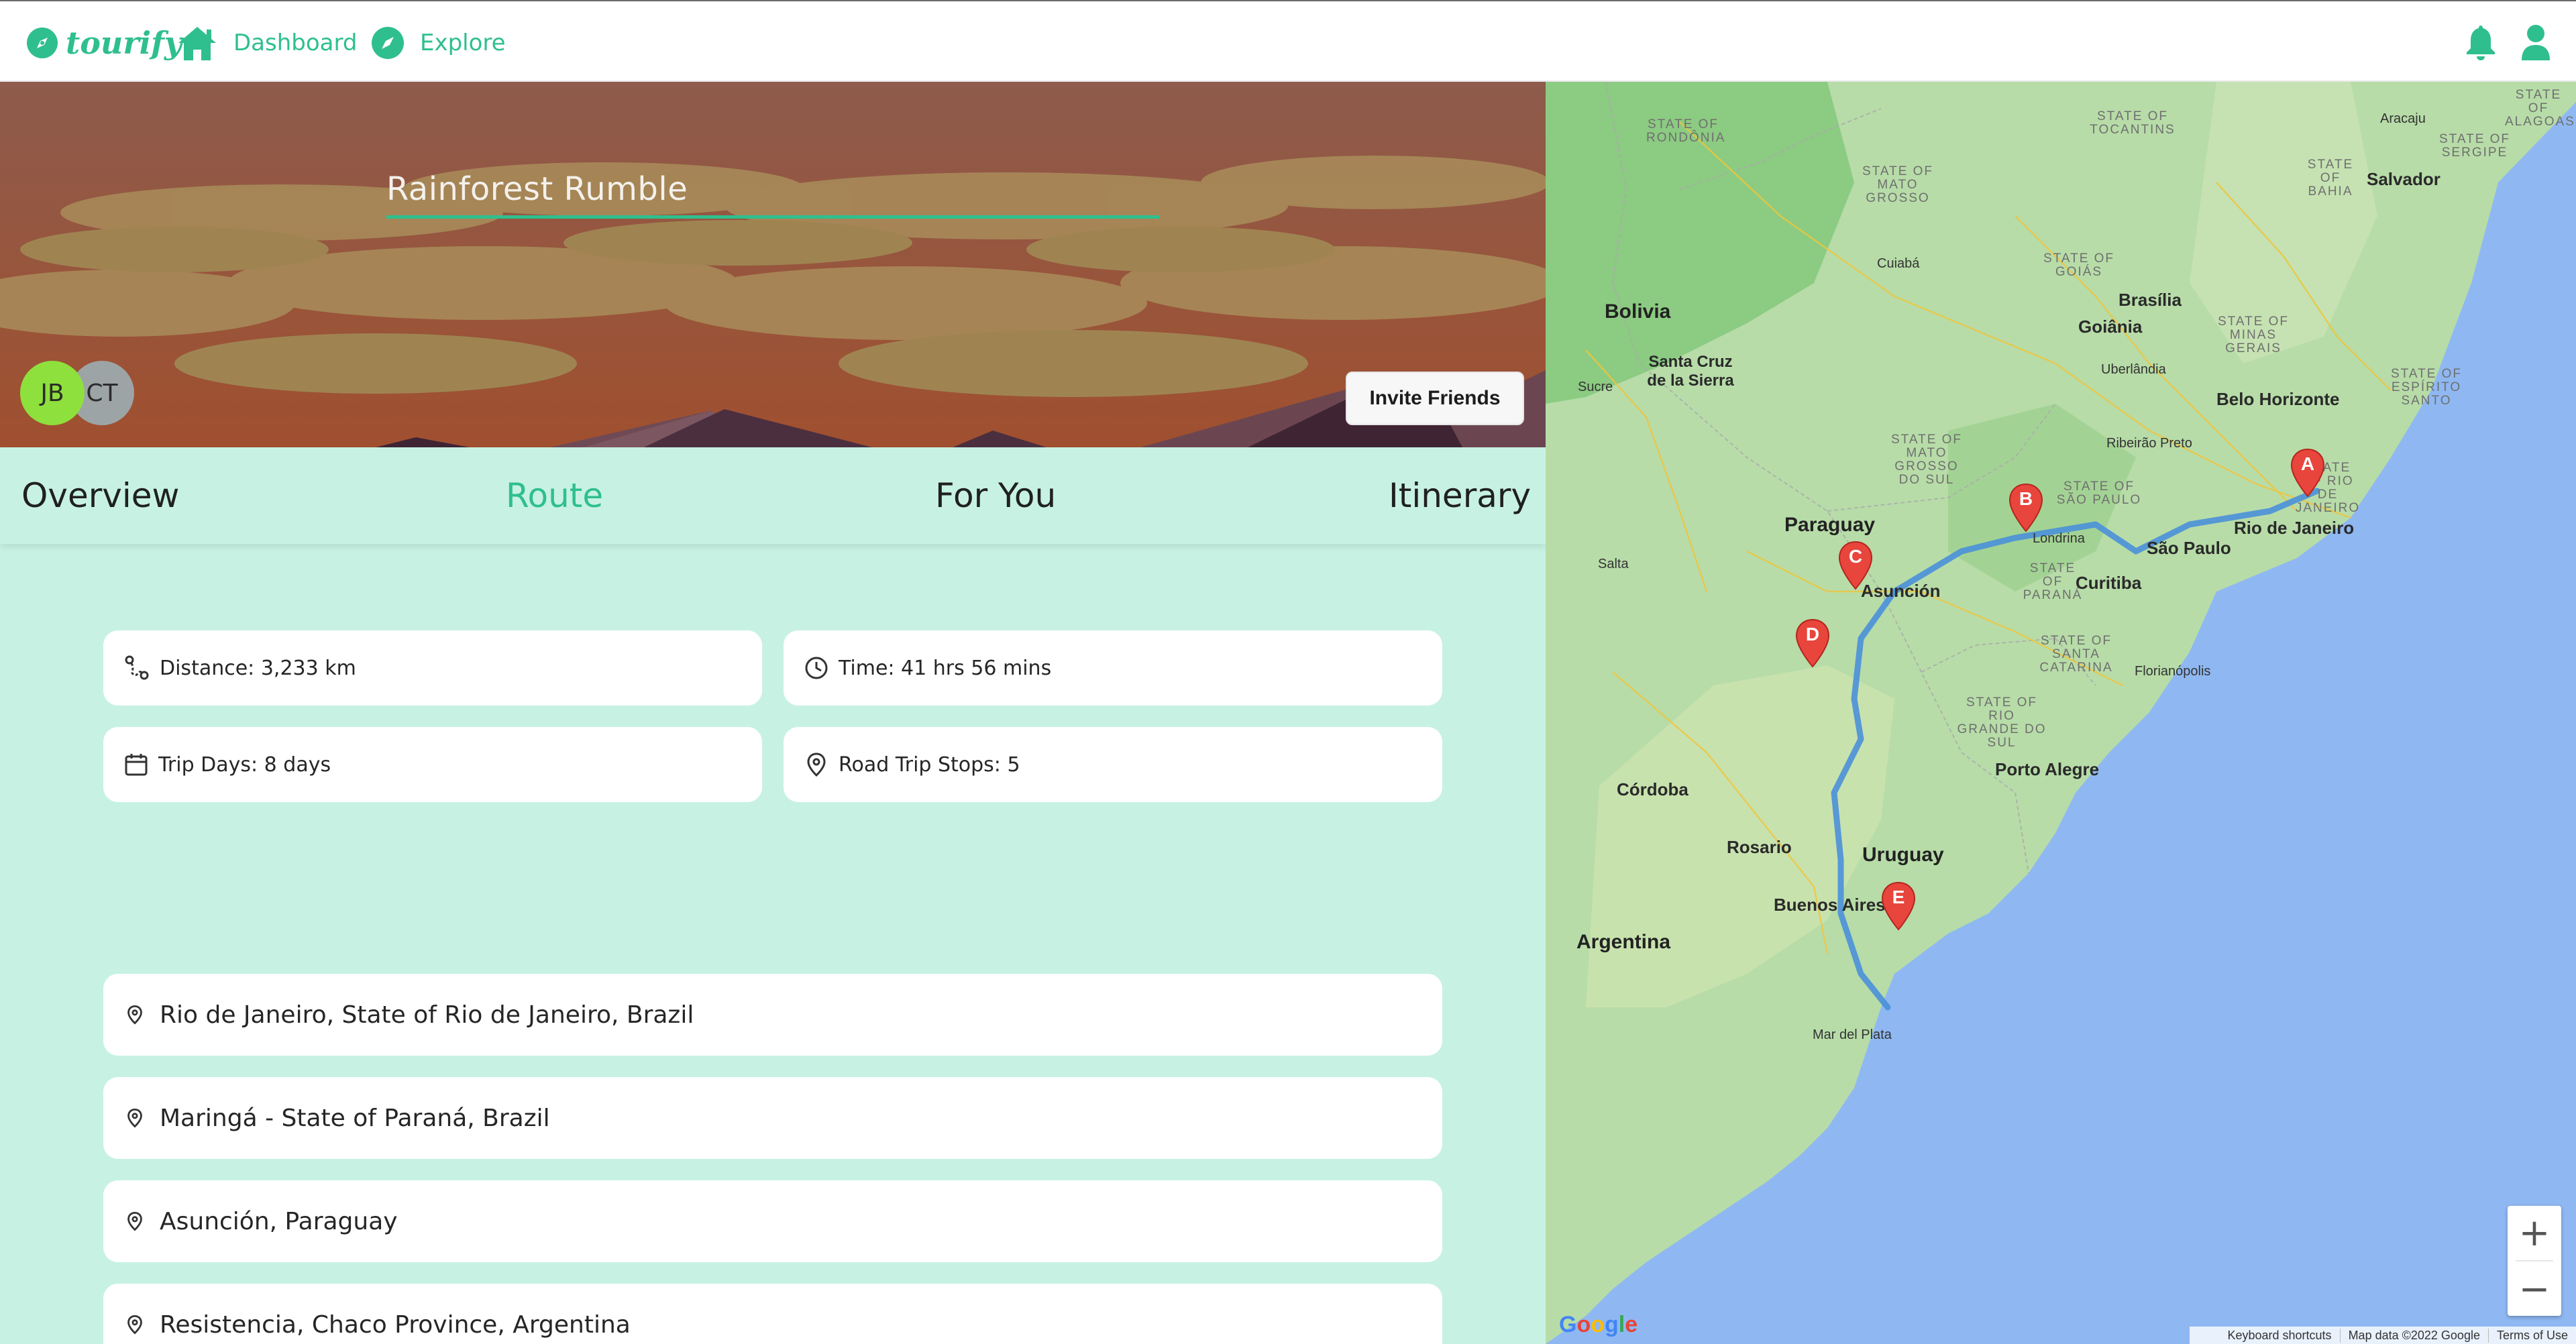 The image size is (2576, 1344). I want to click on route-stop-item: Asunción, Paraguay, so click(772, 1221).